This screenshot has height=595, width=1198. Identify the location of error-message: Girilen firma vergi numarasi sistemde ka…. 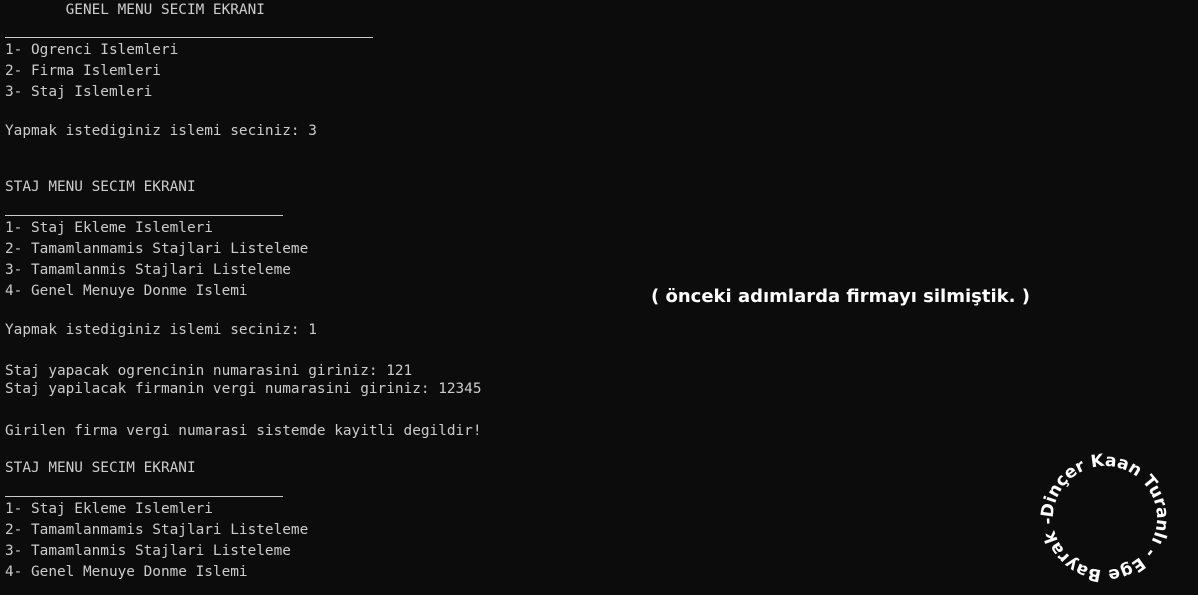
(243, 431).